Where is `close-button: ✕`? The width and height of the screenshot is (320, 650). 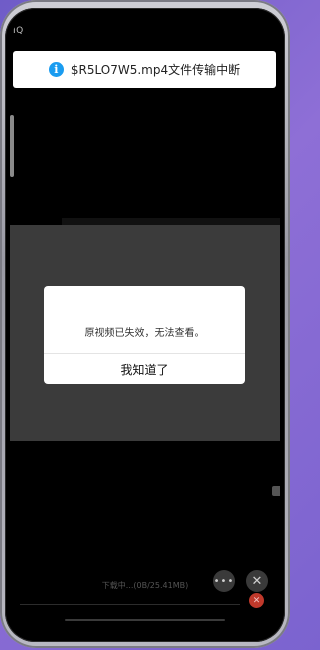
close-button: ✕ is located at coordinates (257, 581).